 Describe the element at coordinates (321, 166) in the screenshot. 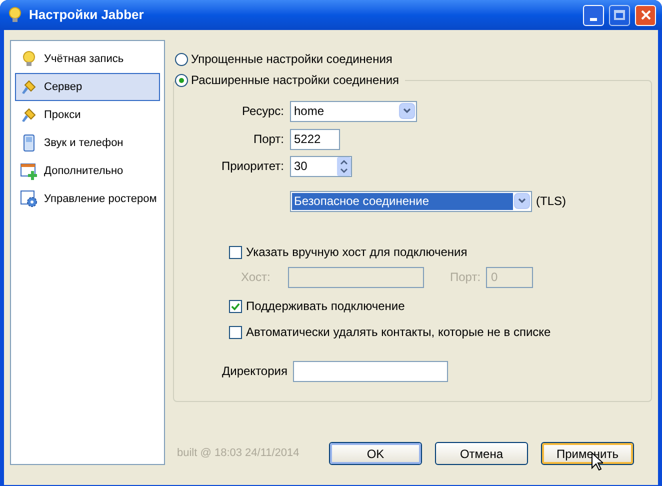

I see `priority-spinbox: 30` at that location.